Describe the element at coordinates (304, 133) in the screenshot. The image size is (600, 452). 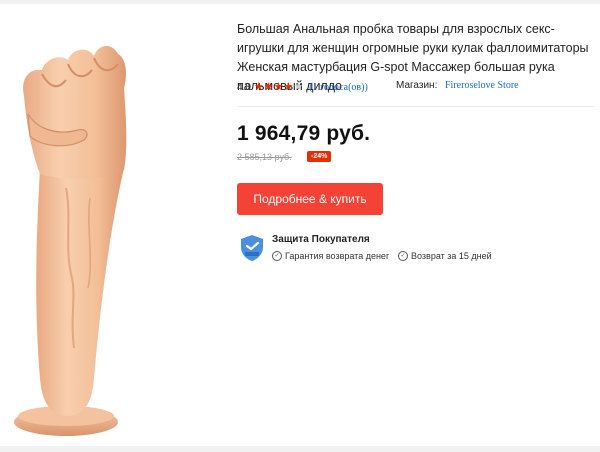
I see `current-price: 1 964,79 руб.` at that location.